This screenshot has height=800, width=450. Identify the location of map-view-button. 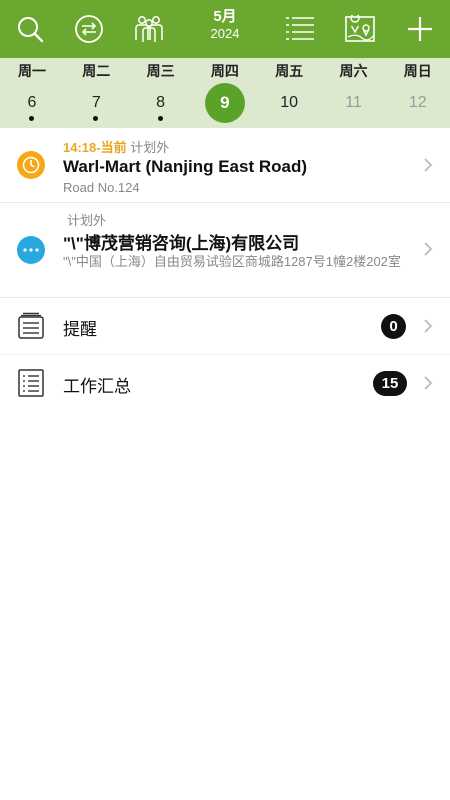
(360, 29).